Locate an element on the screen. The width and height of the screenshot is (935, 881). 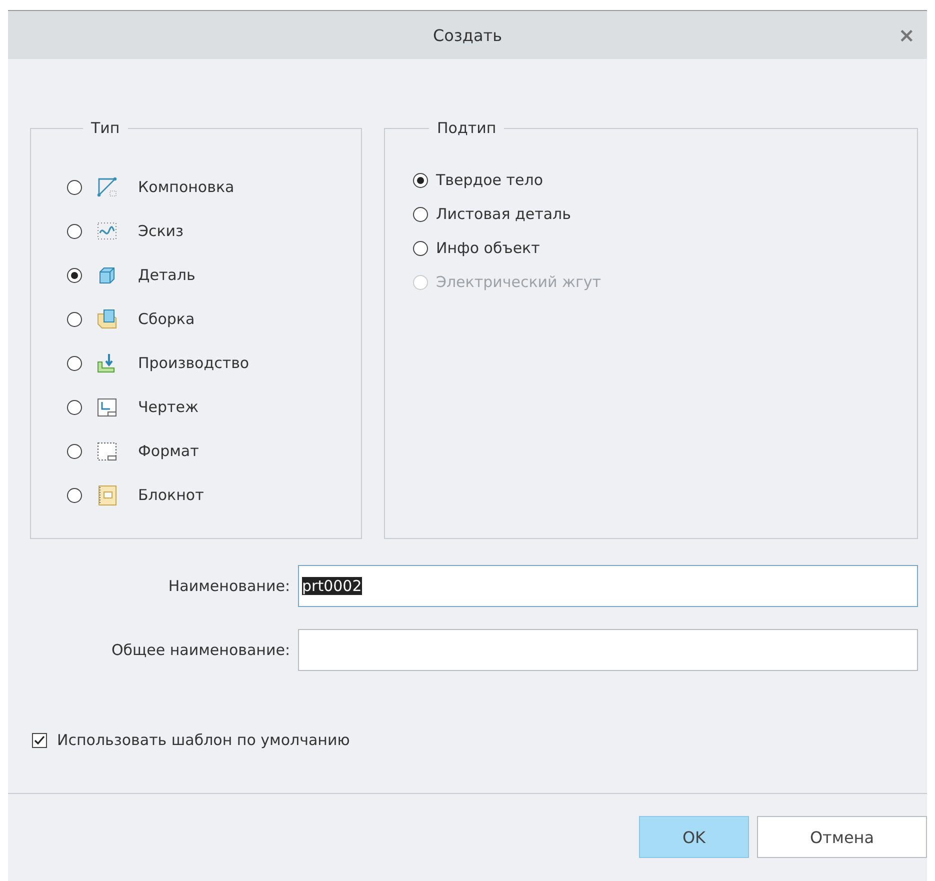
field-label: Наименование: is located at coordinates (229, 586).